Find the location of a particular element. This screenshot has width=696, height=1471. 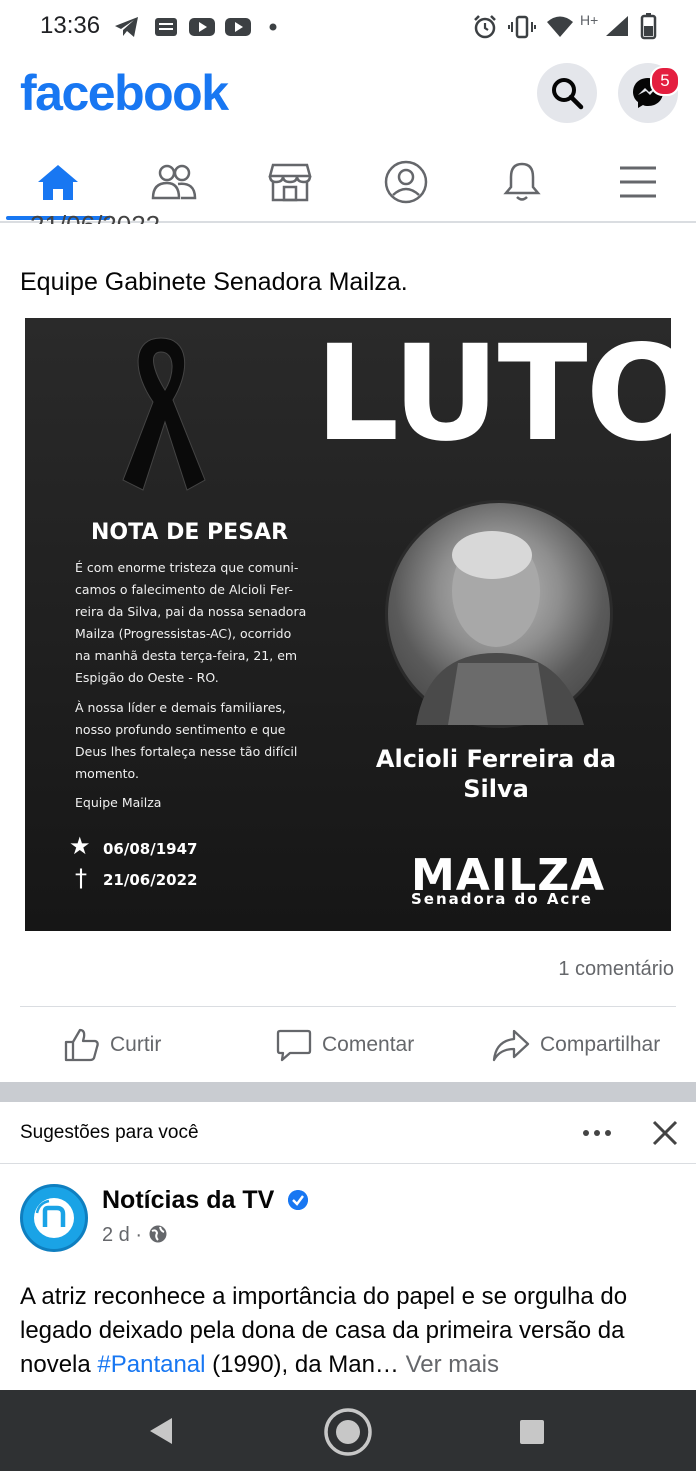

person-name: Alcioli Ferreira da Silva is located at coordinates (496, 774).